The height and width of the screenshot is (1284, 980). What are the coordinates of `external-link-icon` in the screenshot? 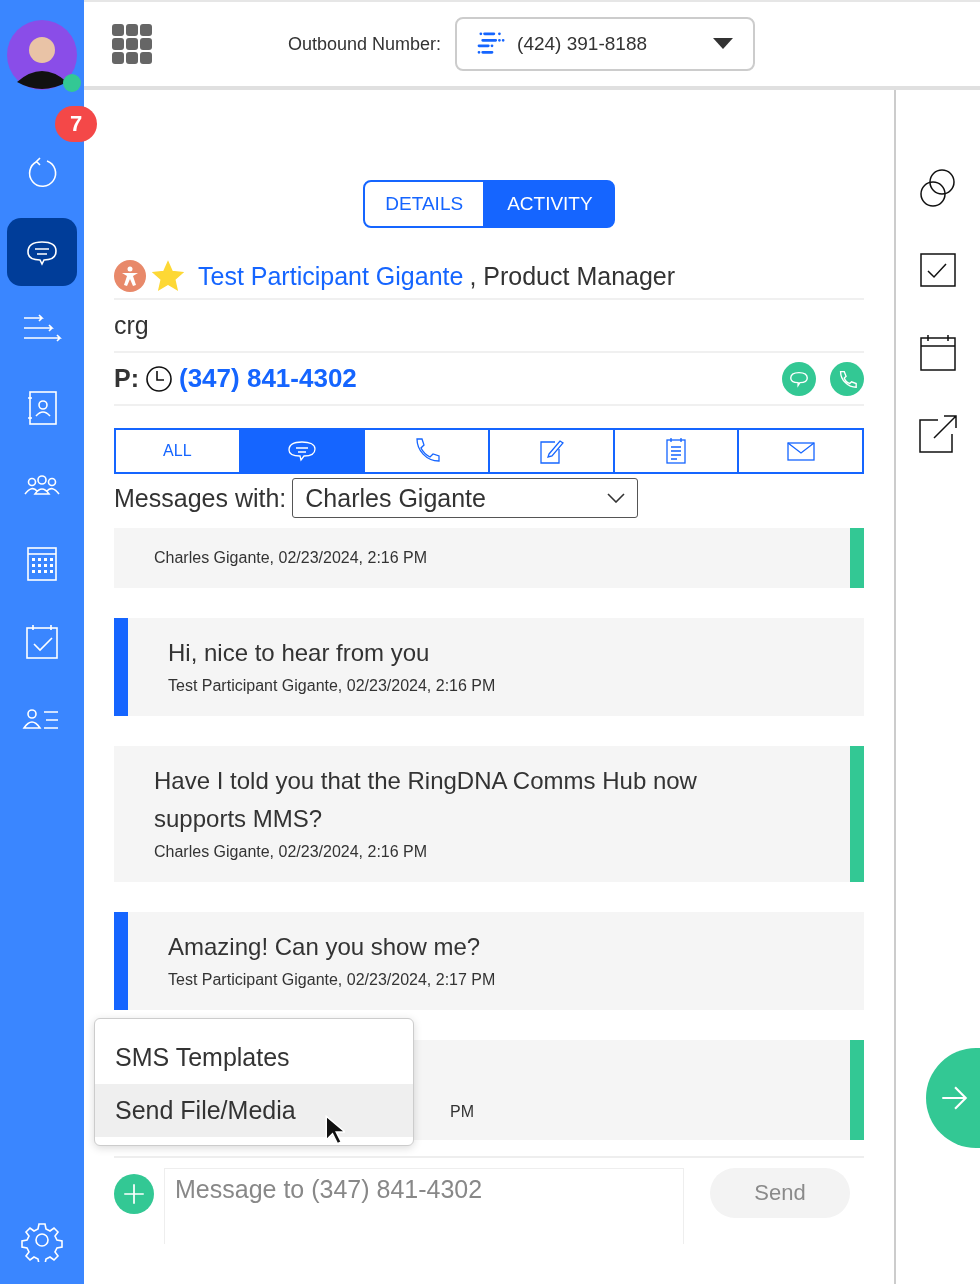 It's located at (938, 434).